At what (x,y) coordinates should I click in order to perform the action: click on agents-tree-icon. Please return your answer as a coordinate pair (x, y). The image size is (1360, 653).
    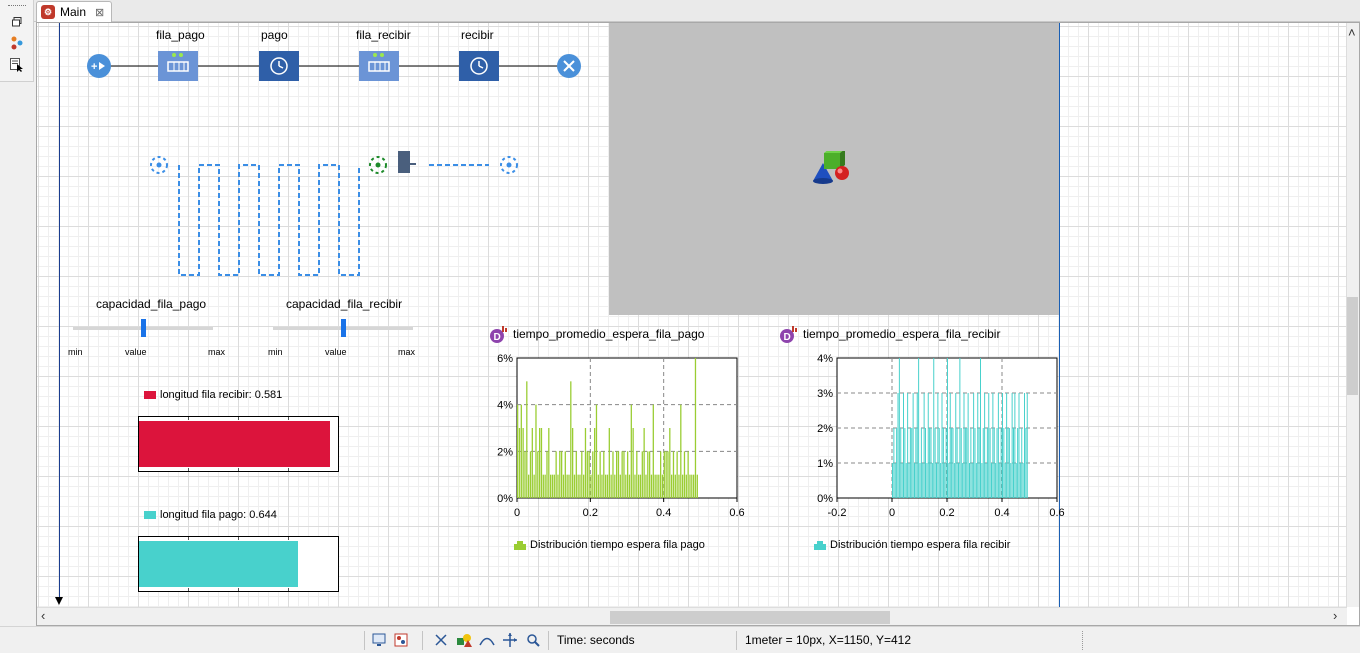
    Looking at the image, I should click on (17, 43).